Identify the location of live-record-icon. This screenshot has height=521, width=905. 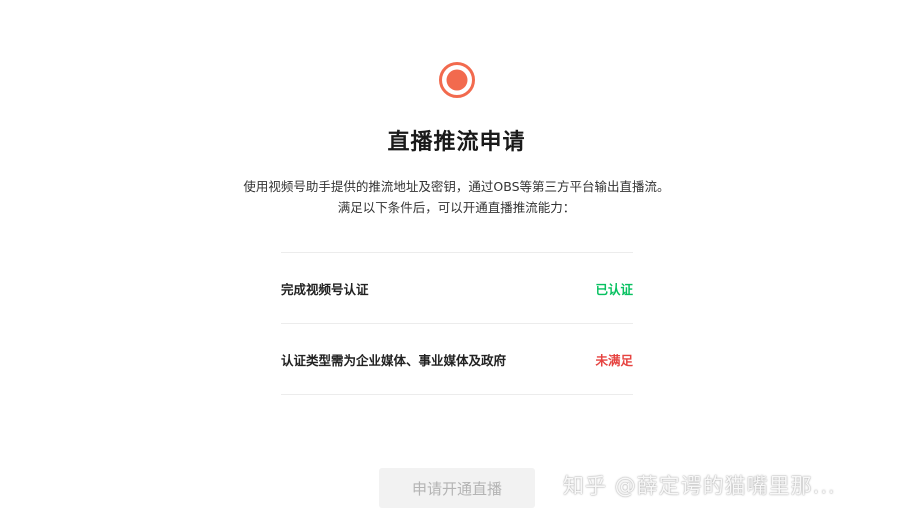
(457, 80).